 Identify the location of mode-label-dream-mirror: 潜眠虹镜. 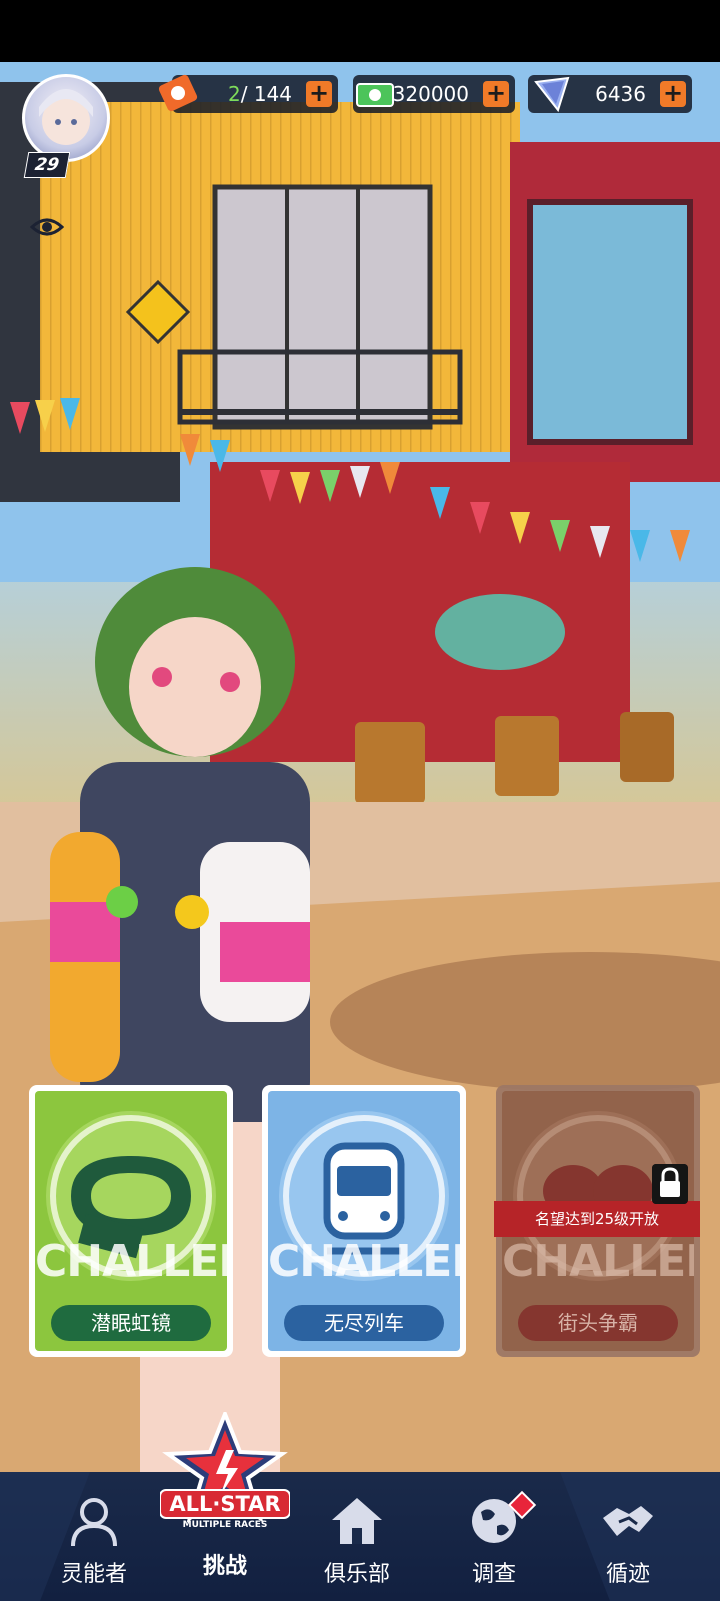
(131, 1323).